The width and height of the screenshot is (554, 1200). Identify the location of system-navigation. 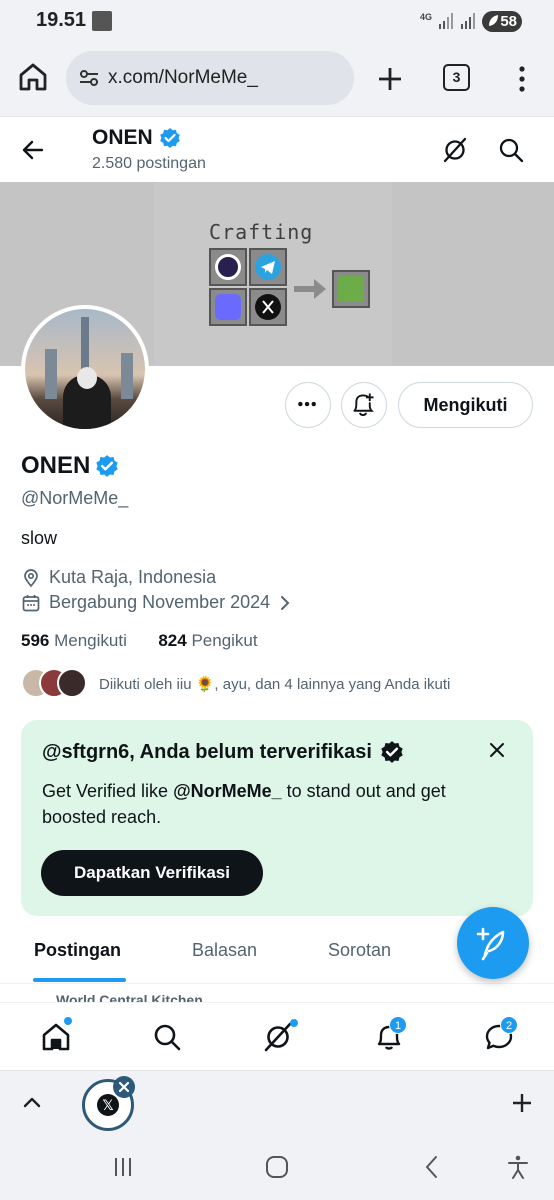
(277, 1167).